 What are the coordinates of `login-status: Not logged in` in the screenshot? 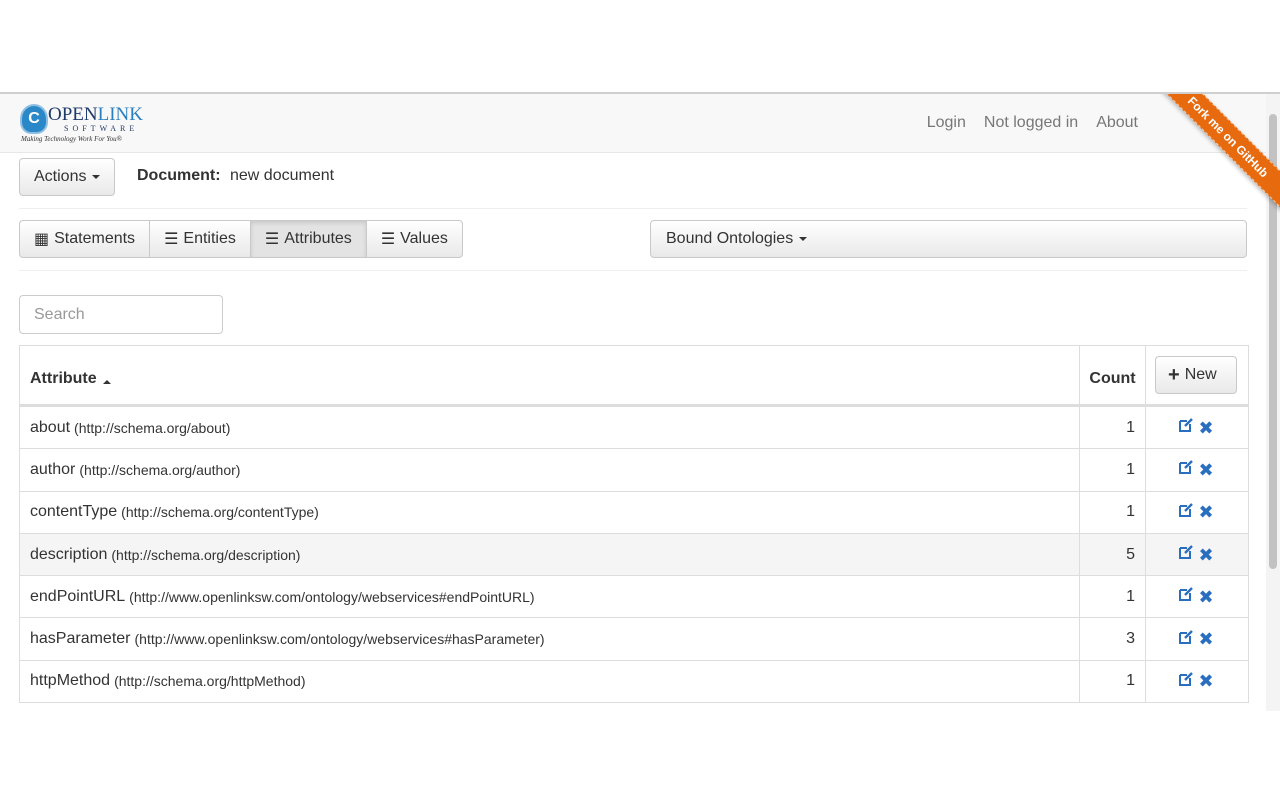 It's located at (1031, 122).